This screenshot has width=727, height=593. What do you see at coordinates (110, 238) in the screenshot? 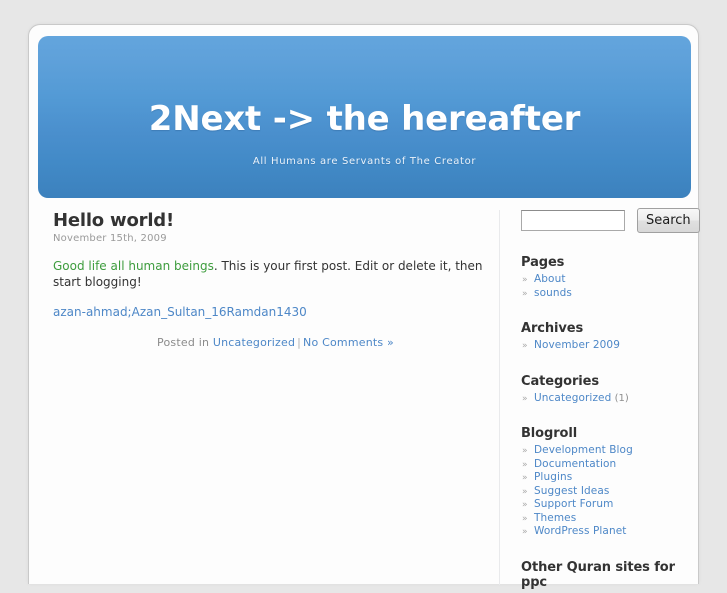
I see `post-date: November 15th, 2009` at bounding box center [110, 238].